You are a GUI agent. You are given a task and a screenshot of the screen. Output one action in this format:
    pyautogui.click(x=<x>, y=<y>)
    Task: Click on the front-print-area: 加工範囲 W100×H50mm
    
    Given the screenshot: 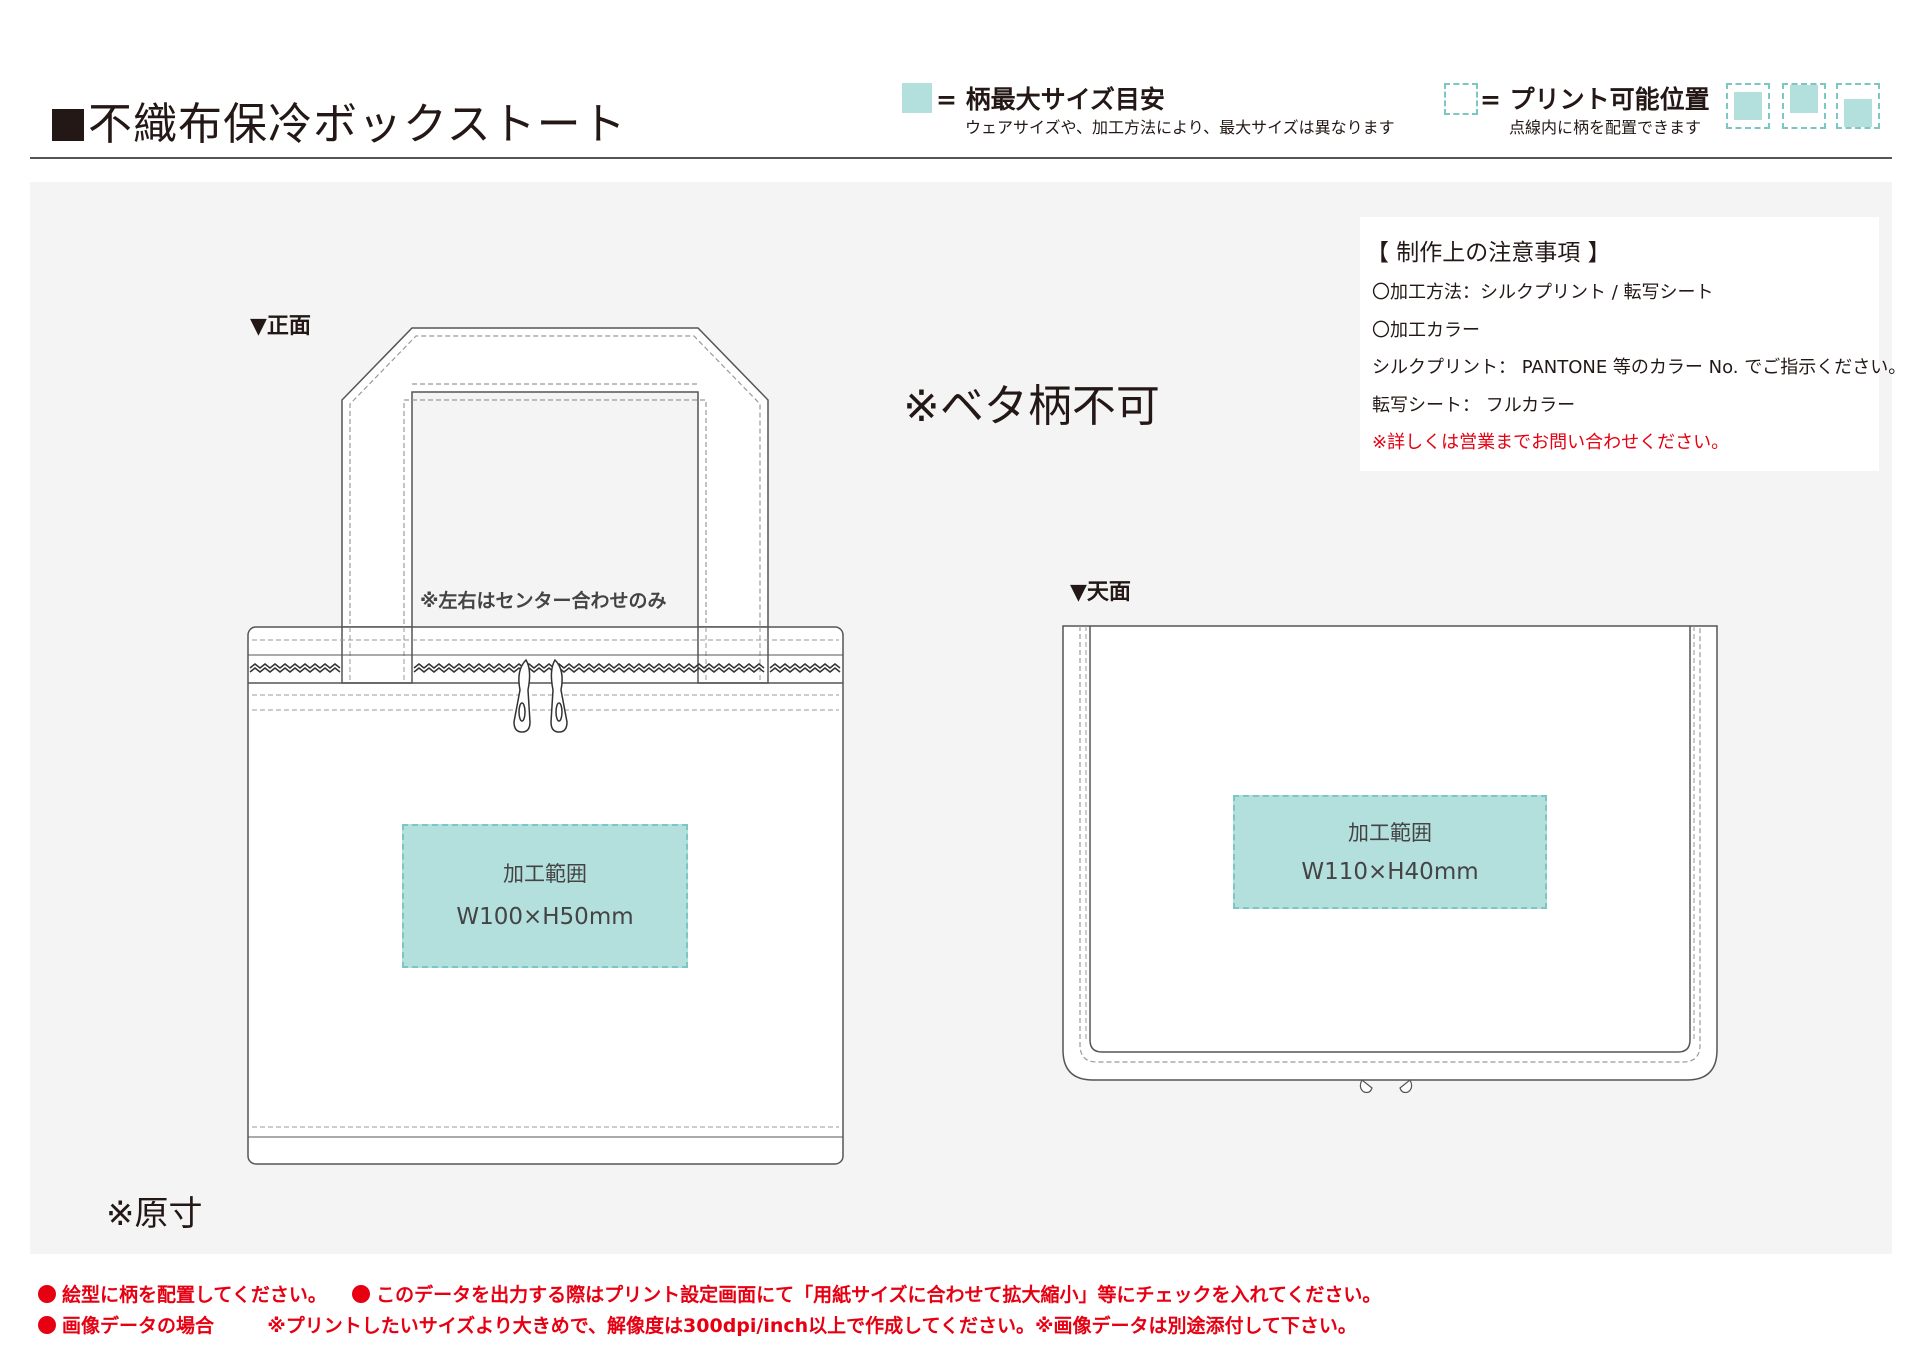 What is the action you would take?
    pyautogui.click(x=545, y=896)
    